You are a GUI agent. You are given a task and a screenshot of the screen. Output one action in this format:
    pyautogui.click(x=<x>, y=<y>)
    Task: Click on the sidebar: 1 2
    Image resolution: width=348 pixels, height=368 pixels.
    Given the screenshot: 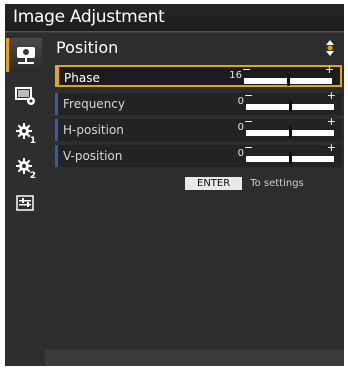 What is the action you would take?
    pyautogui.click(x=25, y=199)
    